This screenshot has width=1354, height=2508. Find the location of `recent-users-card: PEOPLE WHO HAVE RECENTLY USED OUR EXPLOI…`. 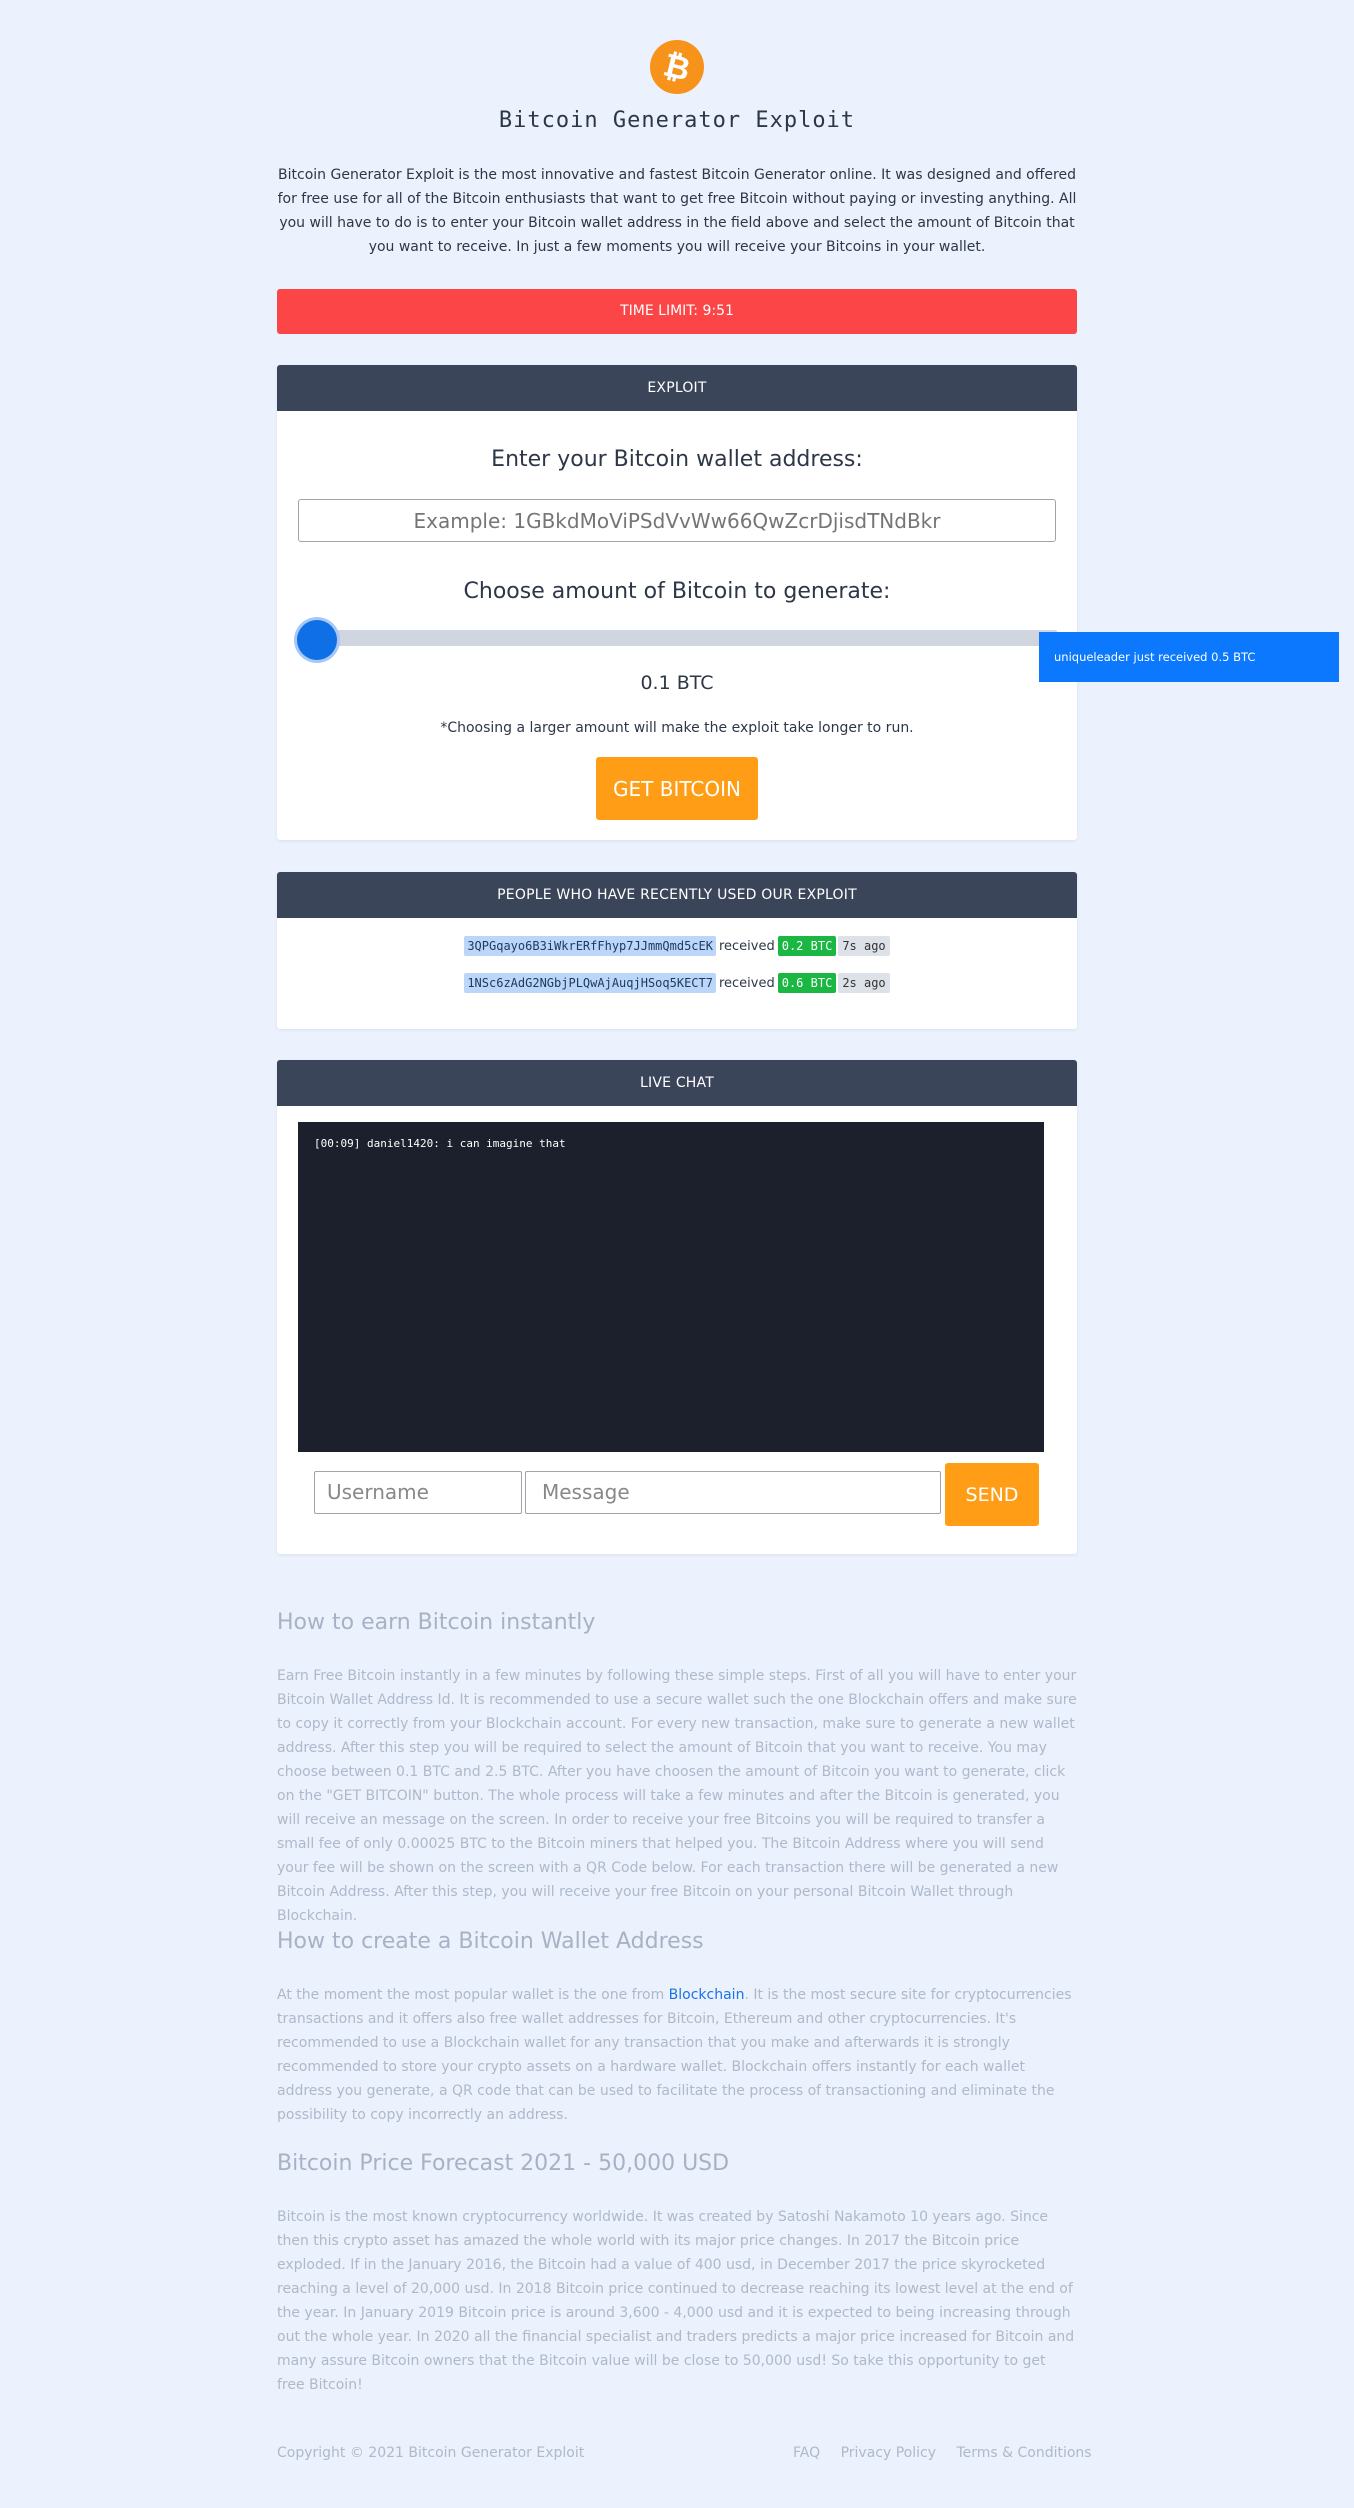

recent-users-card: PEOPLE WHO HAVE RECENTLY USED OUR EXPLOI… is located at coordinates (677, 950).